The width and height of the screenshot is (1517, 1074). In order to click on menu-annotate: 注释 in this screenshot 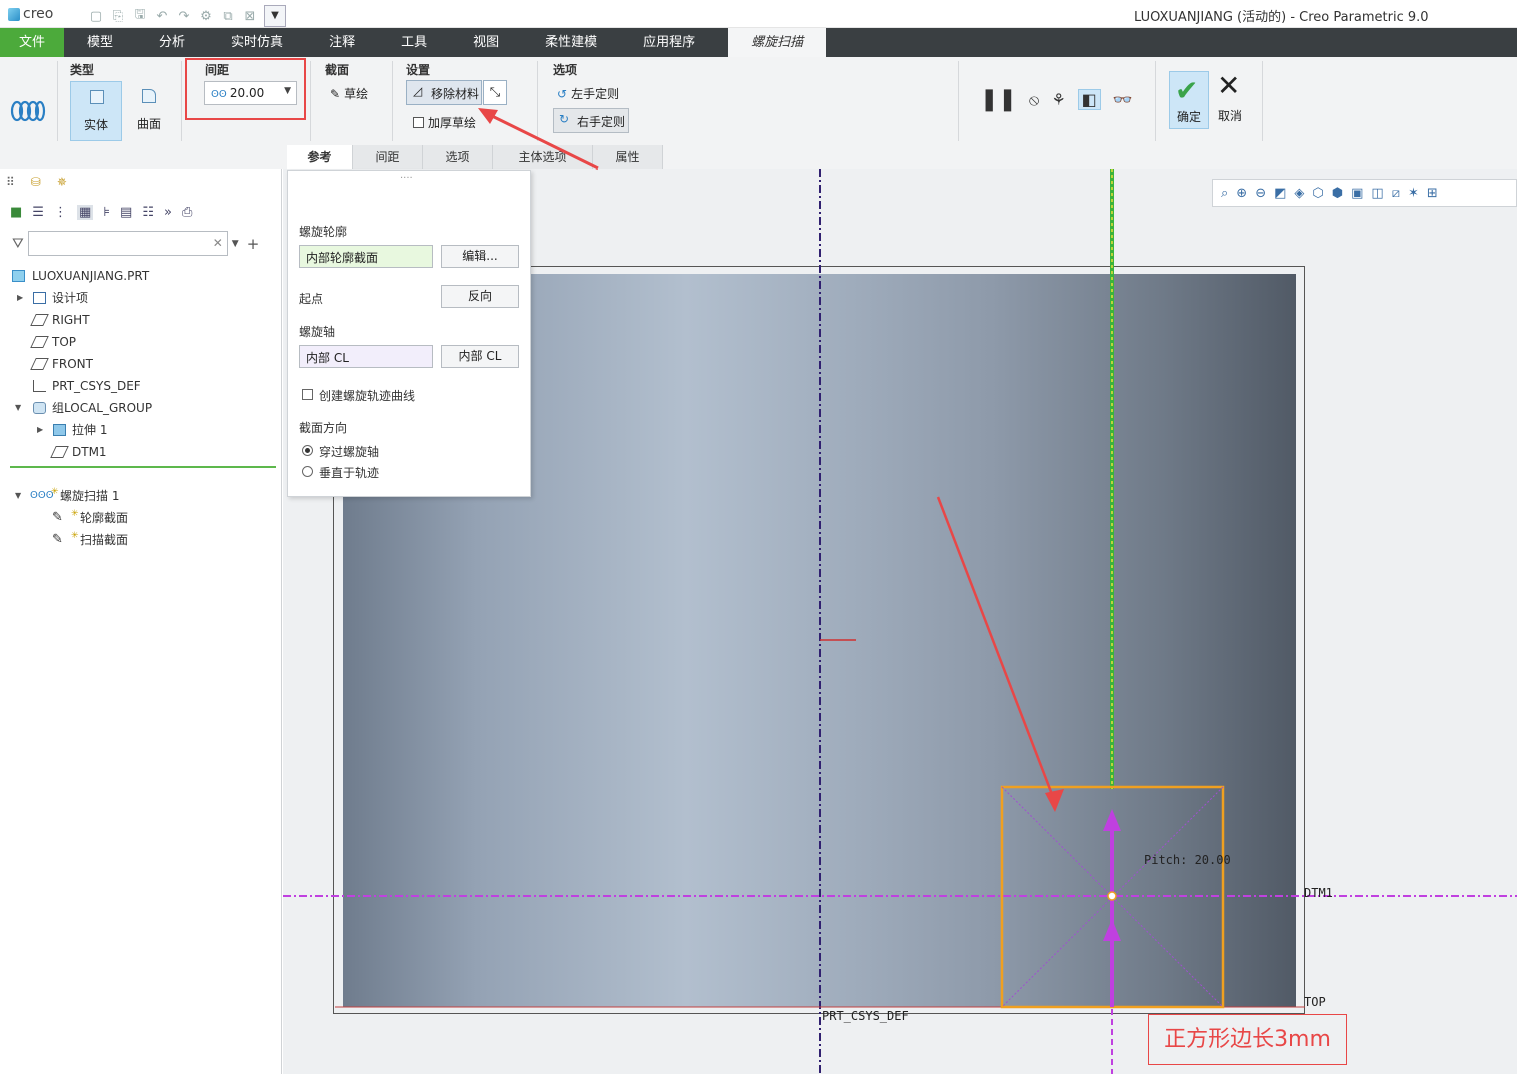, I will do `click(342, 42)`.